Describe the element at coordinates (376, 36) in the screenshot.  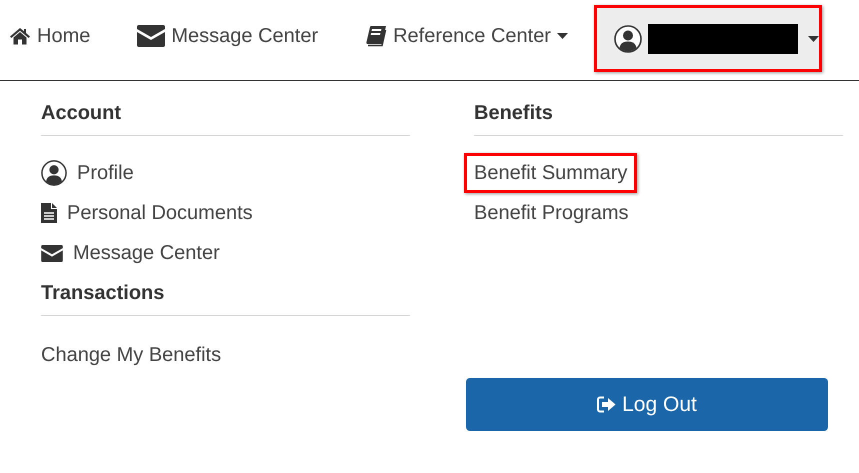
I see `book-icon` at that location.